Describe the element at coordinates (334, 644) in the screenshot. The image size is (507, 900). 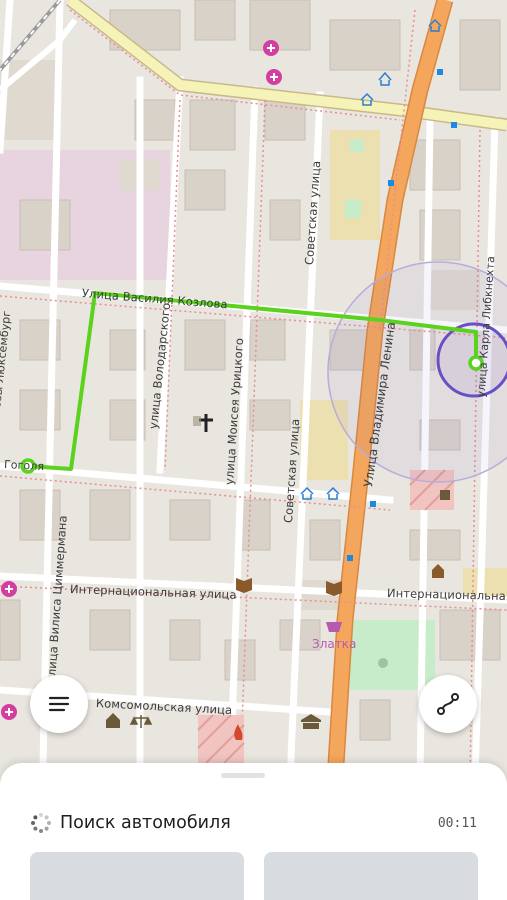
I see `poi-label: Златка` at that location.